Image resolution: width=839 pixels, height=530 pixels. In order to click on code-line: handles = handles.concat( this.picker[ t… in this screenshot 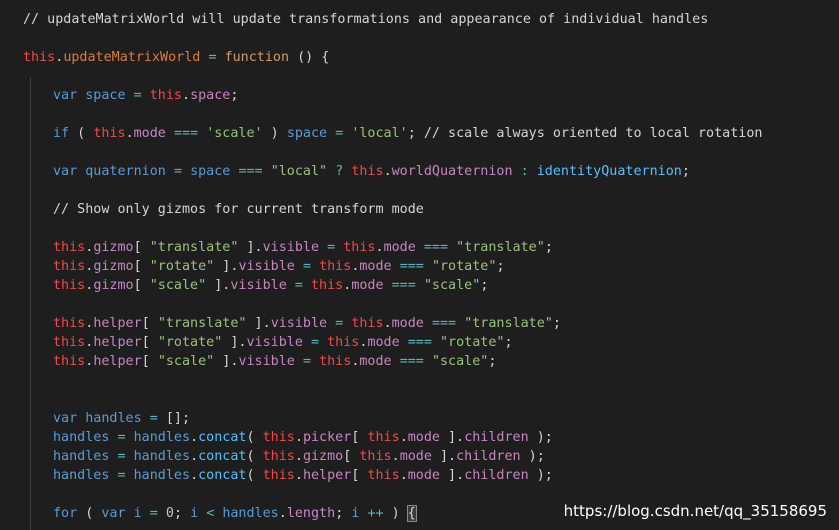, I will do `click(303, 437)`.